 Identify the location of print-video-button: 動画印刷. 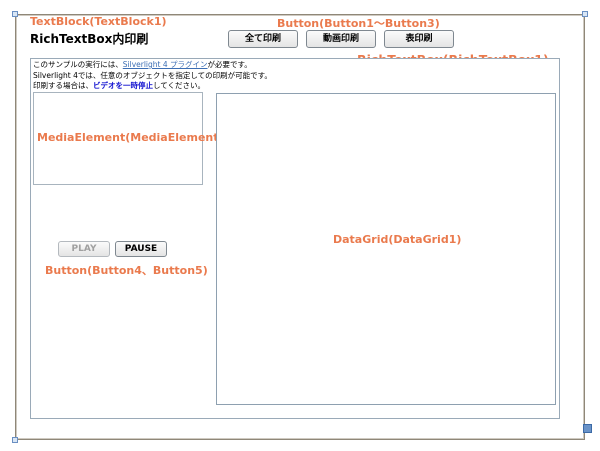
(341, 39).